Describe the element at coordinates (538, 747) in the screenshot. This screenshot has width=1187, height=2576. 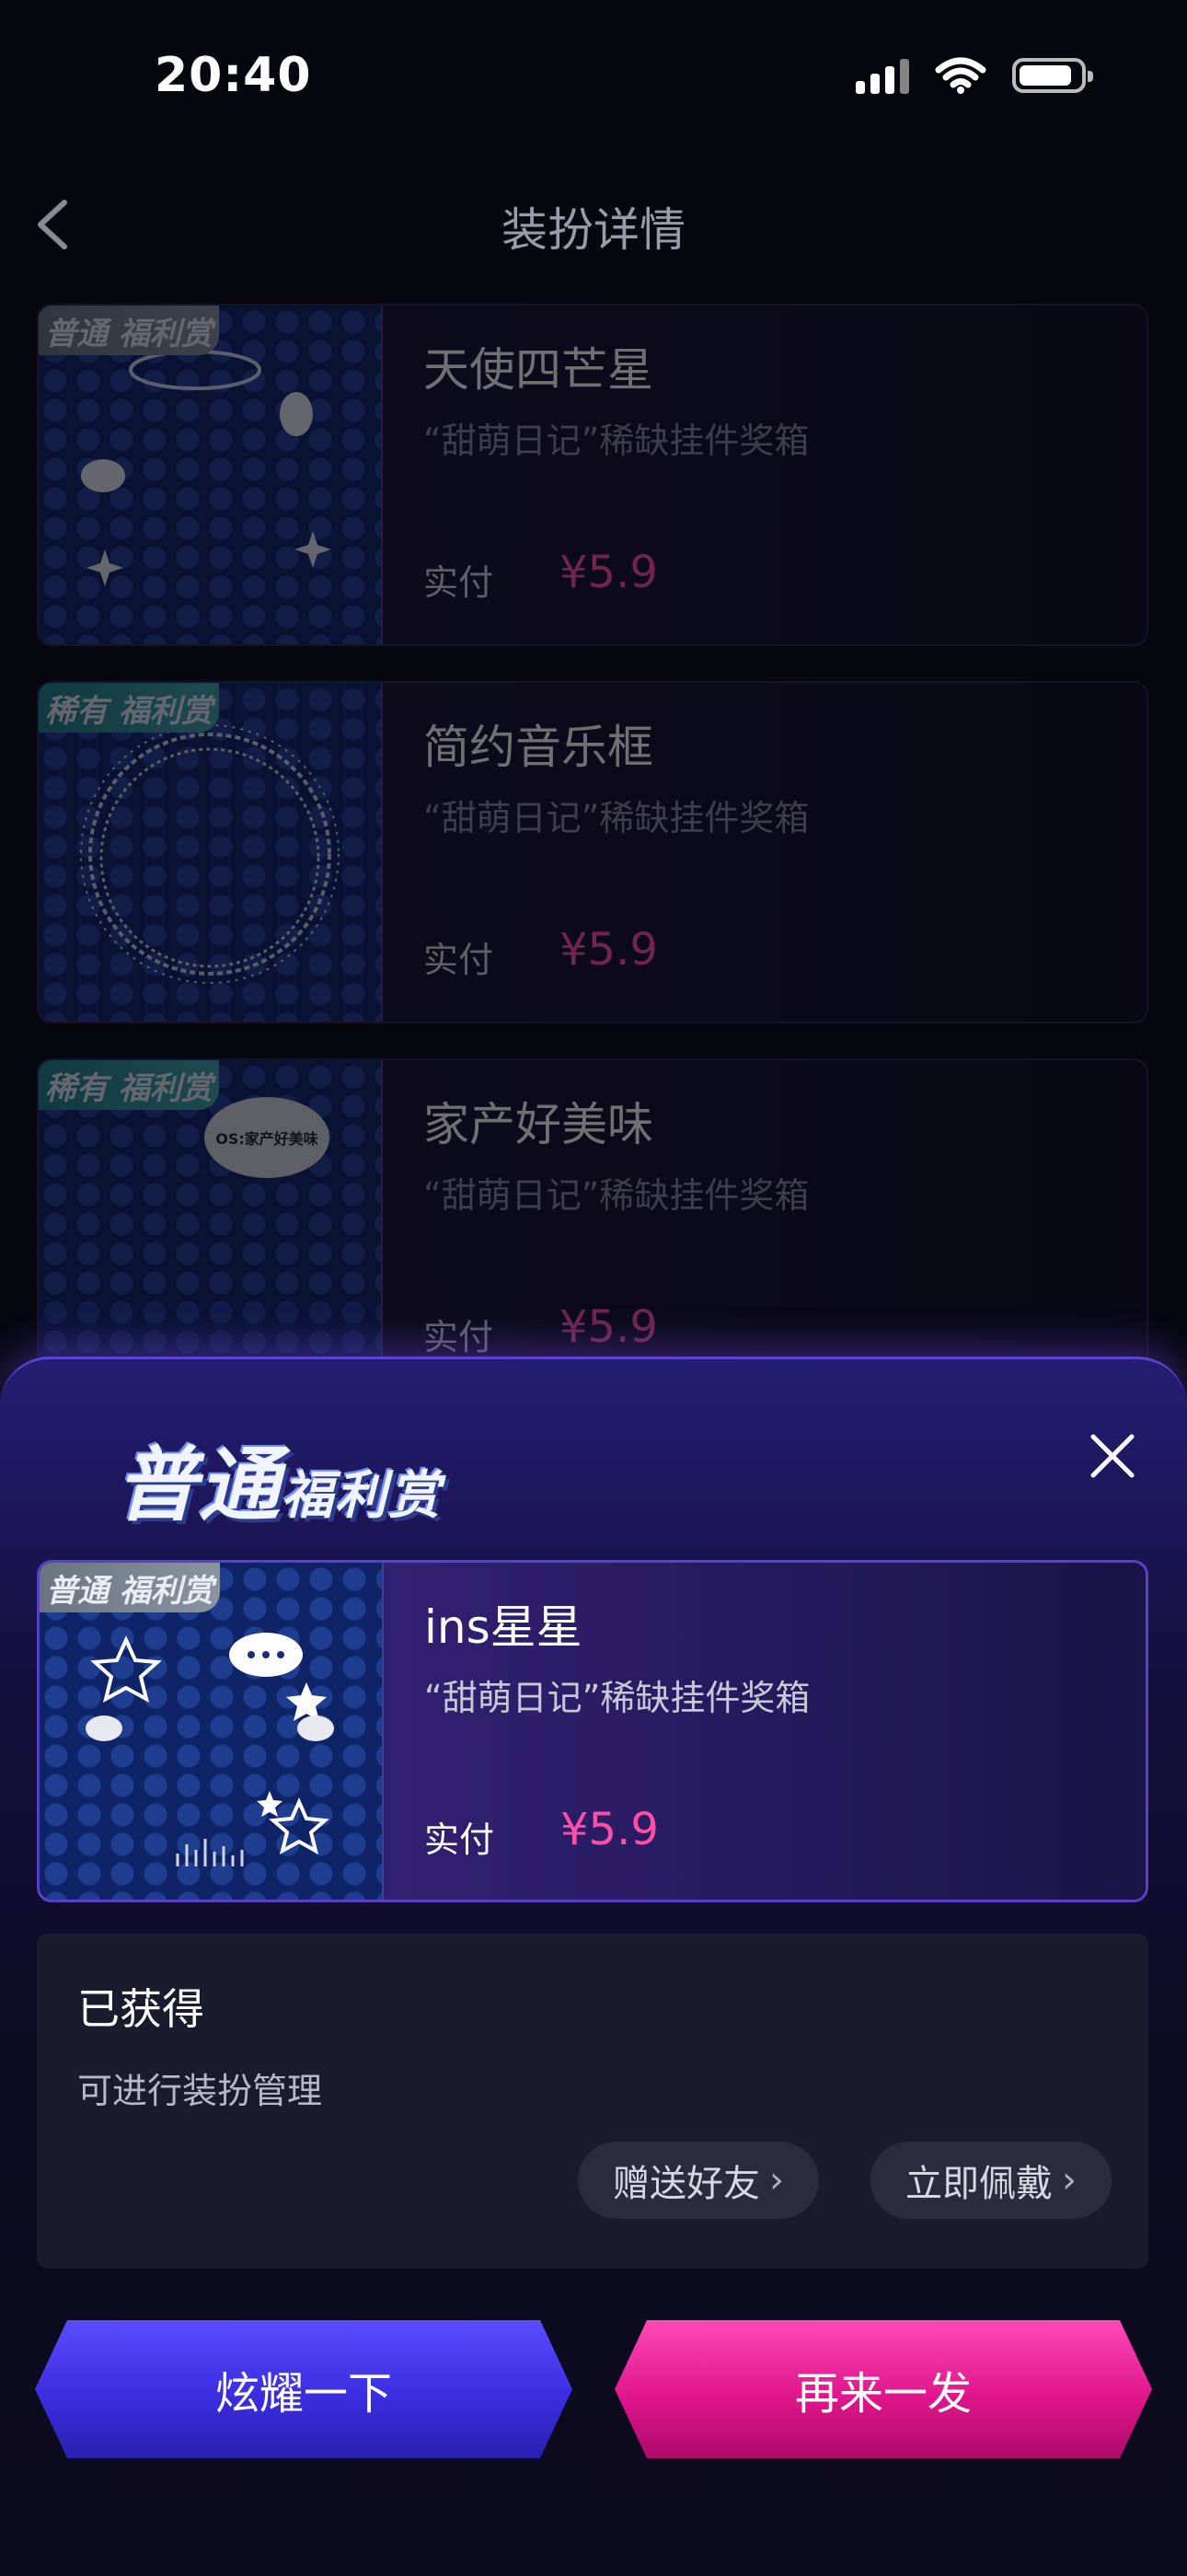
I see `item-name: 简约音乐框` at that location.